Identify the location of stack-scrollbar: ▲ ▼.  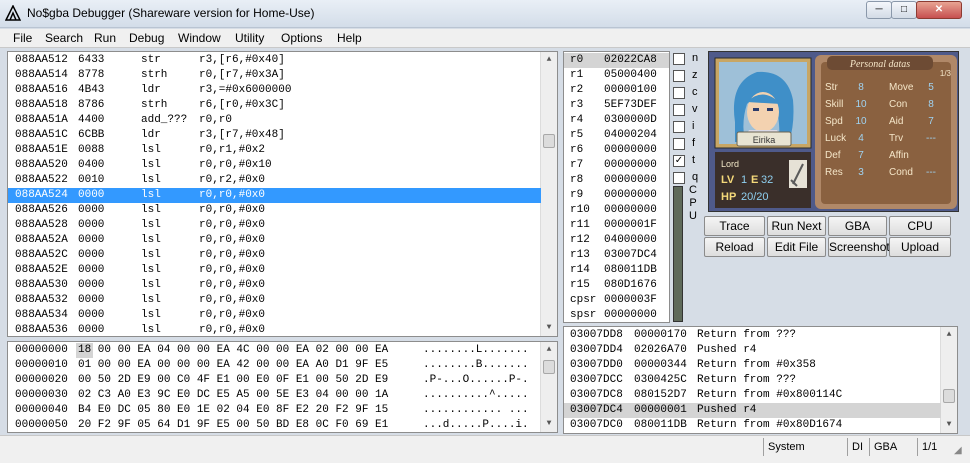
(948, 380).